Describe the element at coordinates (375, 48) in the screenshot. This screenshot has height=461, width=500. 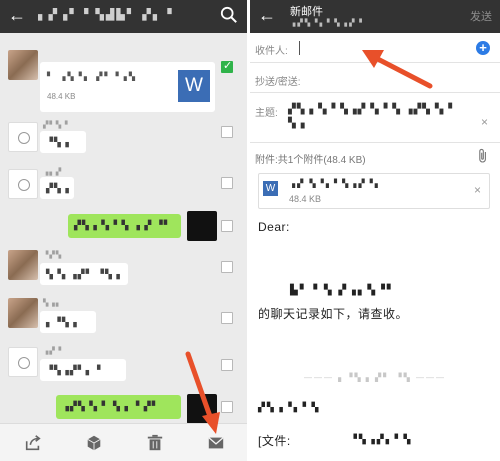
I see `to-field: 收件人: +` at that location.